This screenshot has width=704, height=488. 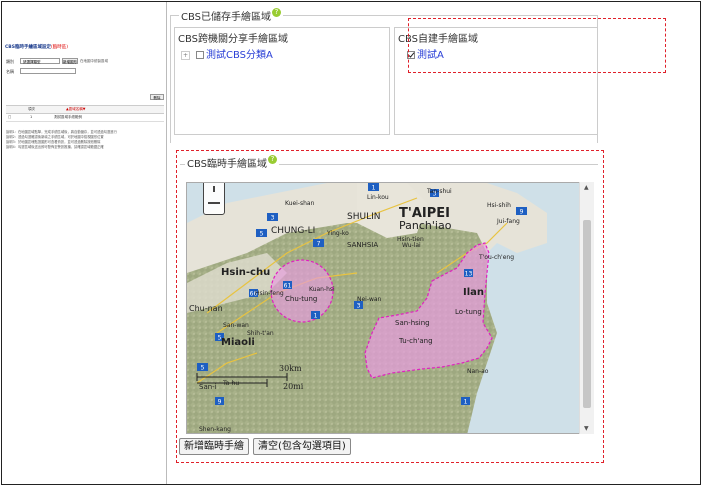 What do you see at coordinates (200, 55) in the screenshot?
I see `checkbox` at bounding box center [200, 55].